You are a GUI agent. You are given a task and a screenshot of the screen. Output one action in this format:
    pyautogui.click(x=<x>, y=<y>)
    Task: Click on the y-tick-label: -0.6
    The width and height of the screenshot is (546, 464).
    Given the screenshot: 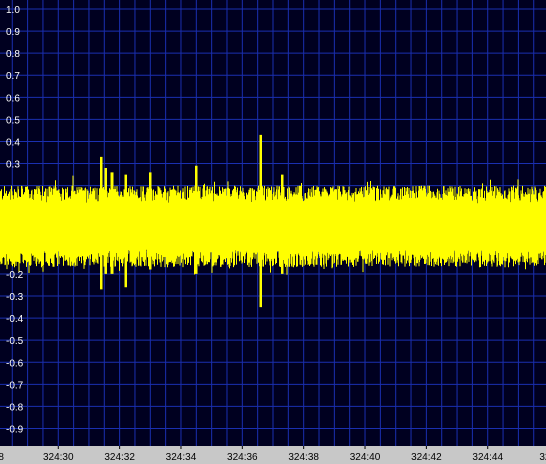 What is the action you would take?
    pyautogui.click(x=15, y=363)
    